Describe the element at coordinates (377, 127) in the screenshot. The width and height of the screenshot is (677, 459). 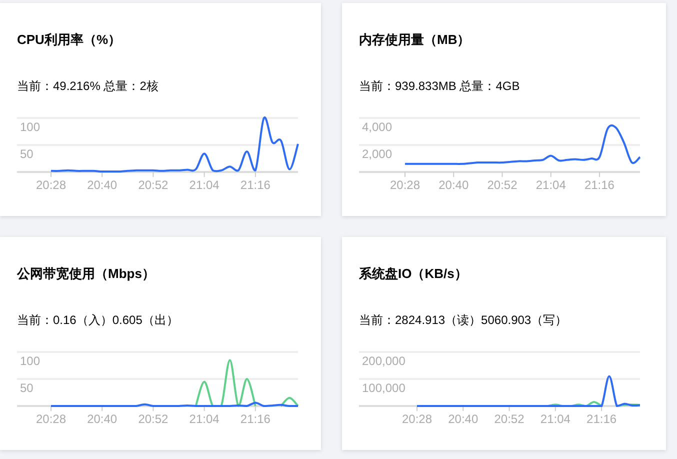
I see `axis-label: 4,000` at that location.